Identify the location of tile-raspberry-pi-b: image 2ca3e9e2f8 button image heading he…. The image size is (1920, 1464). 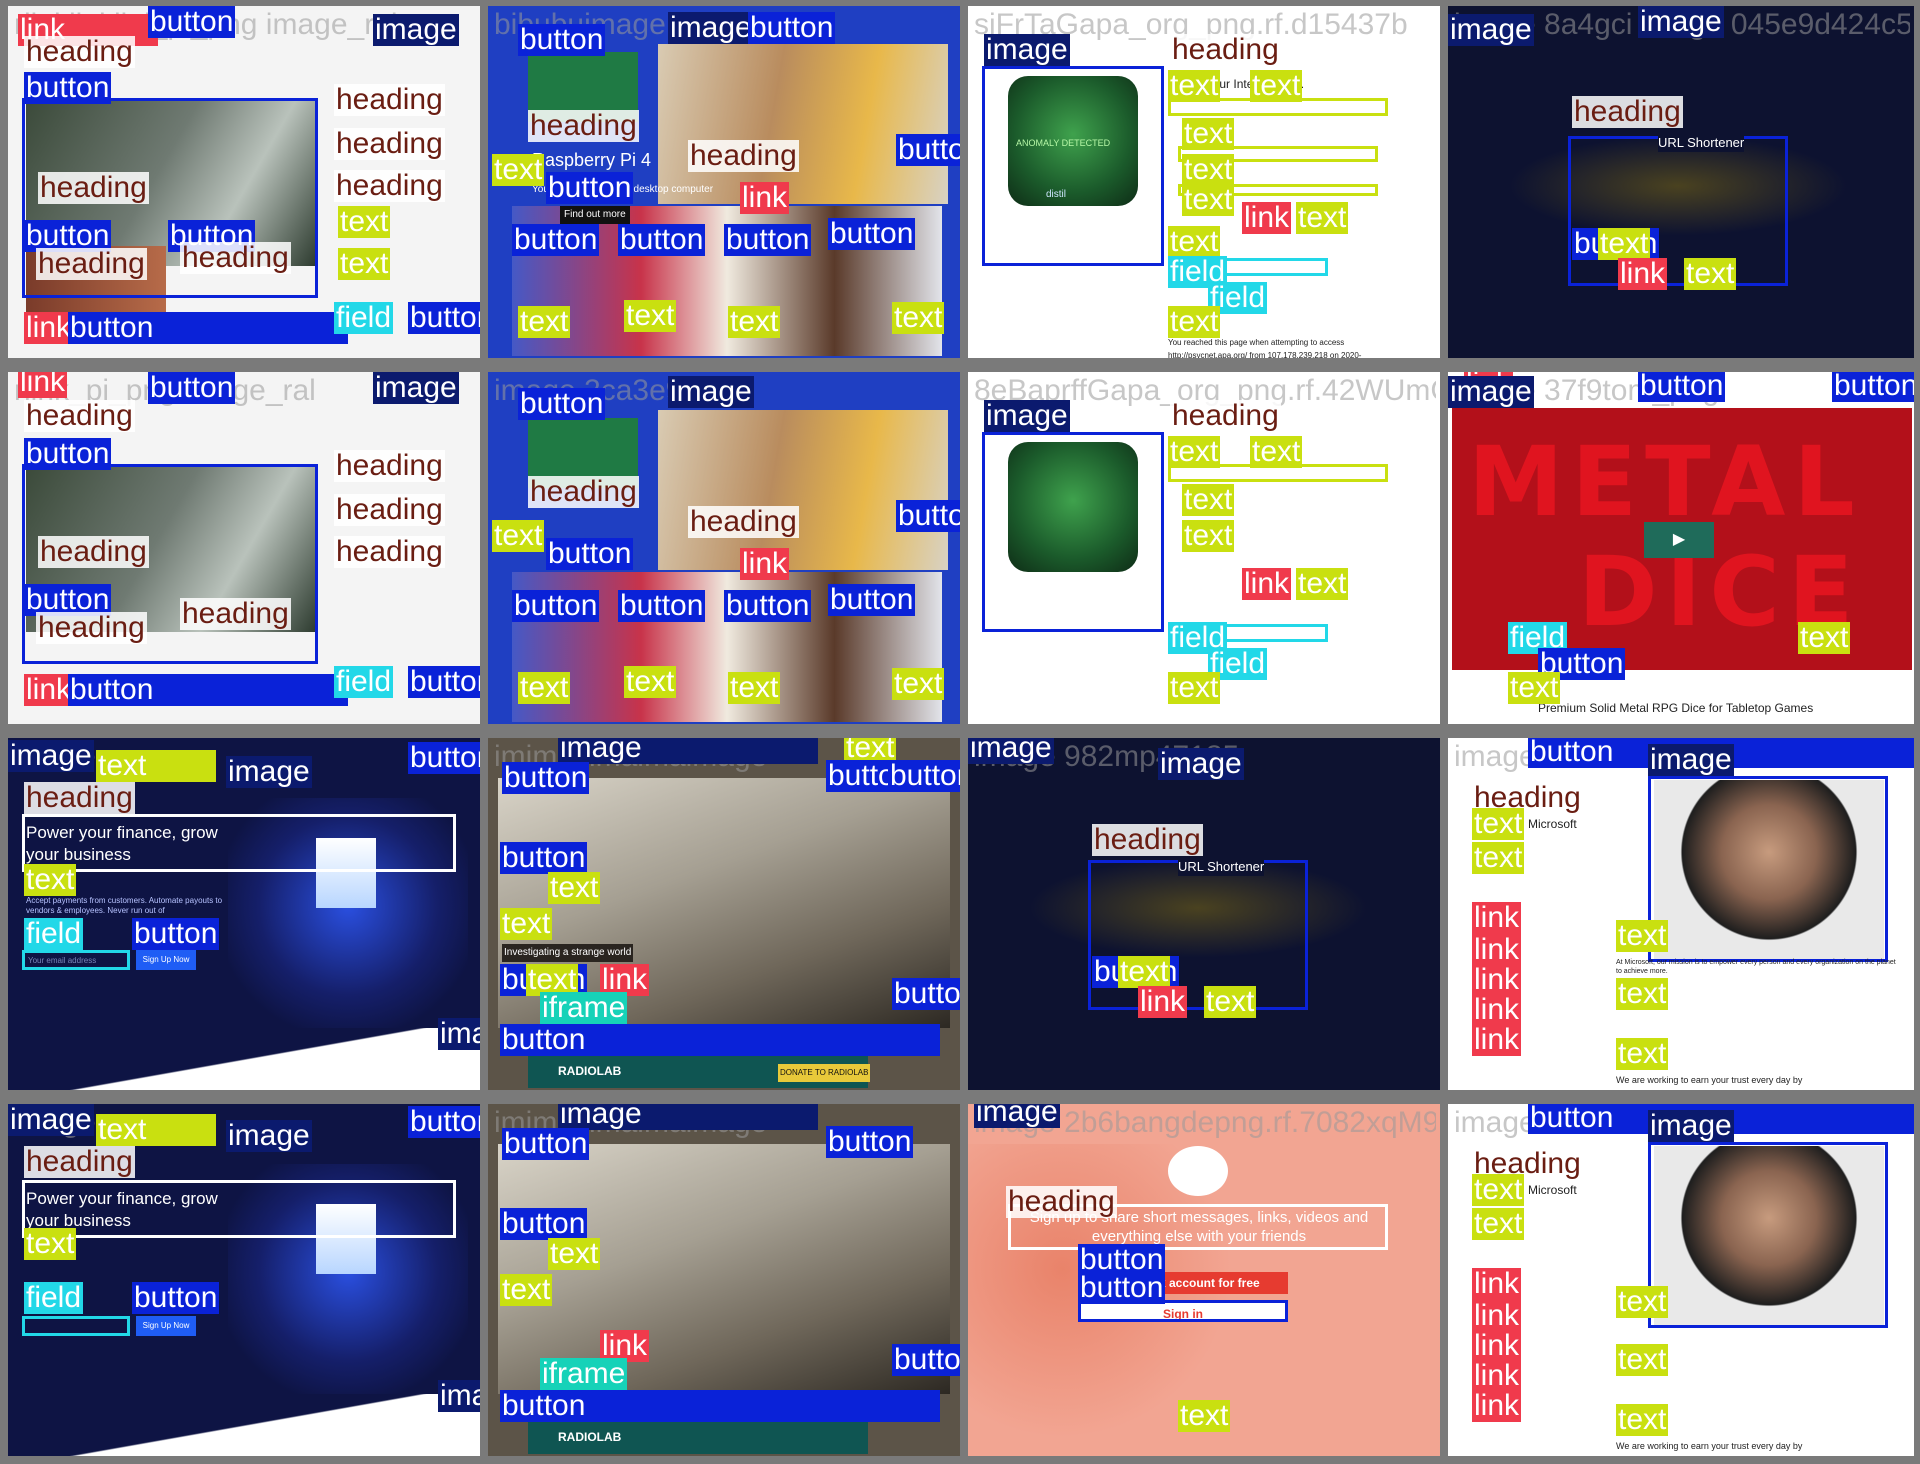
(724, 548).